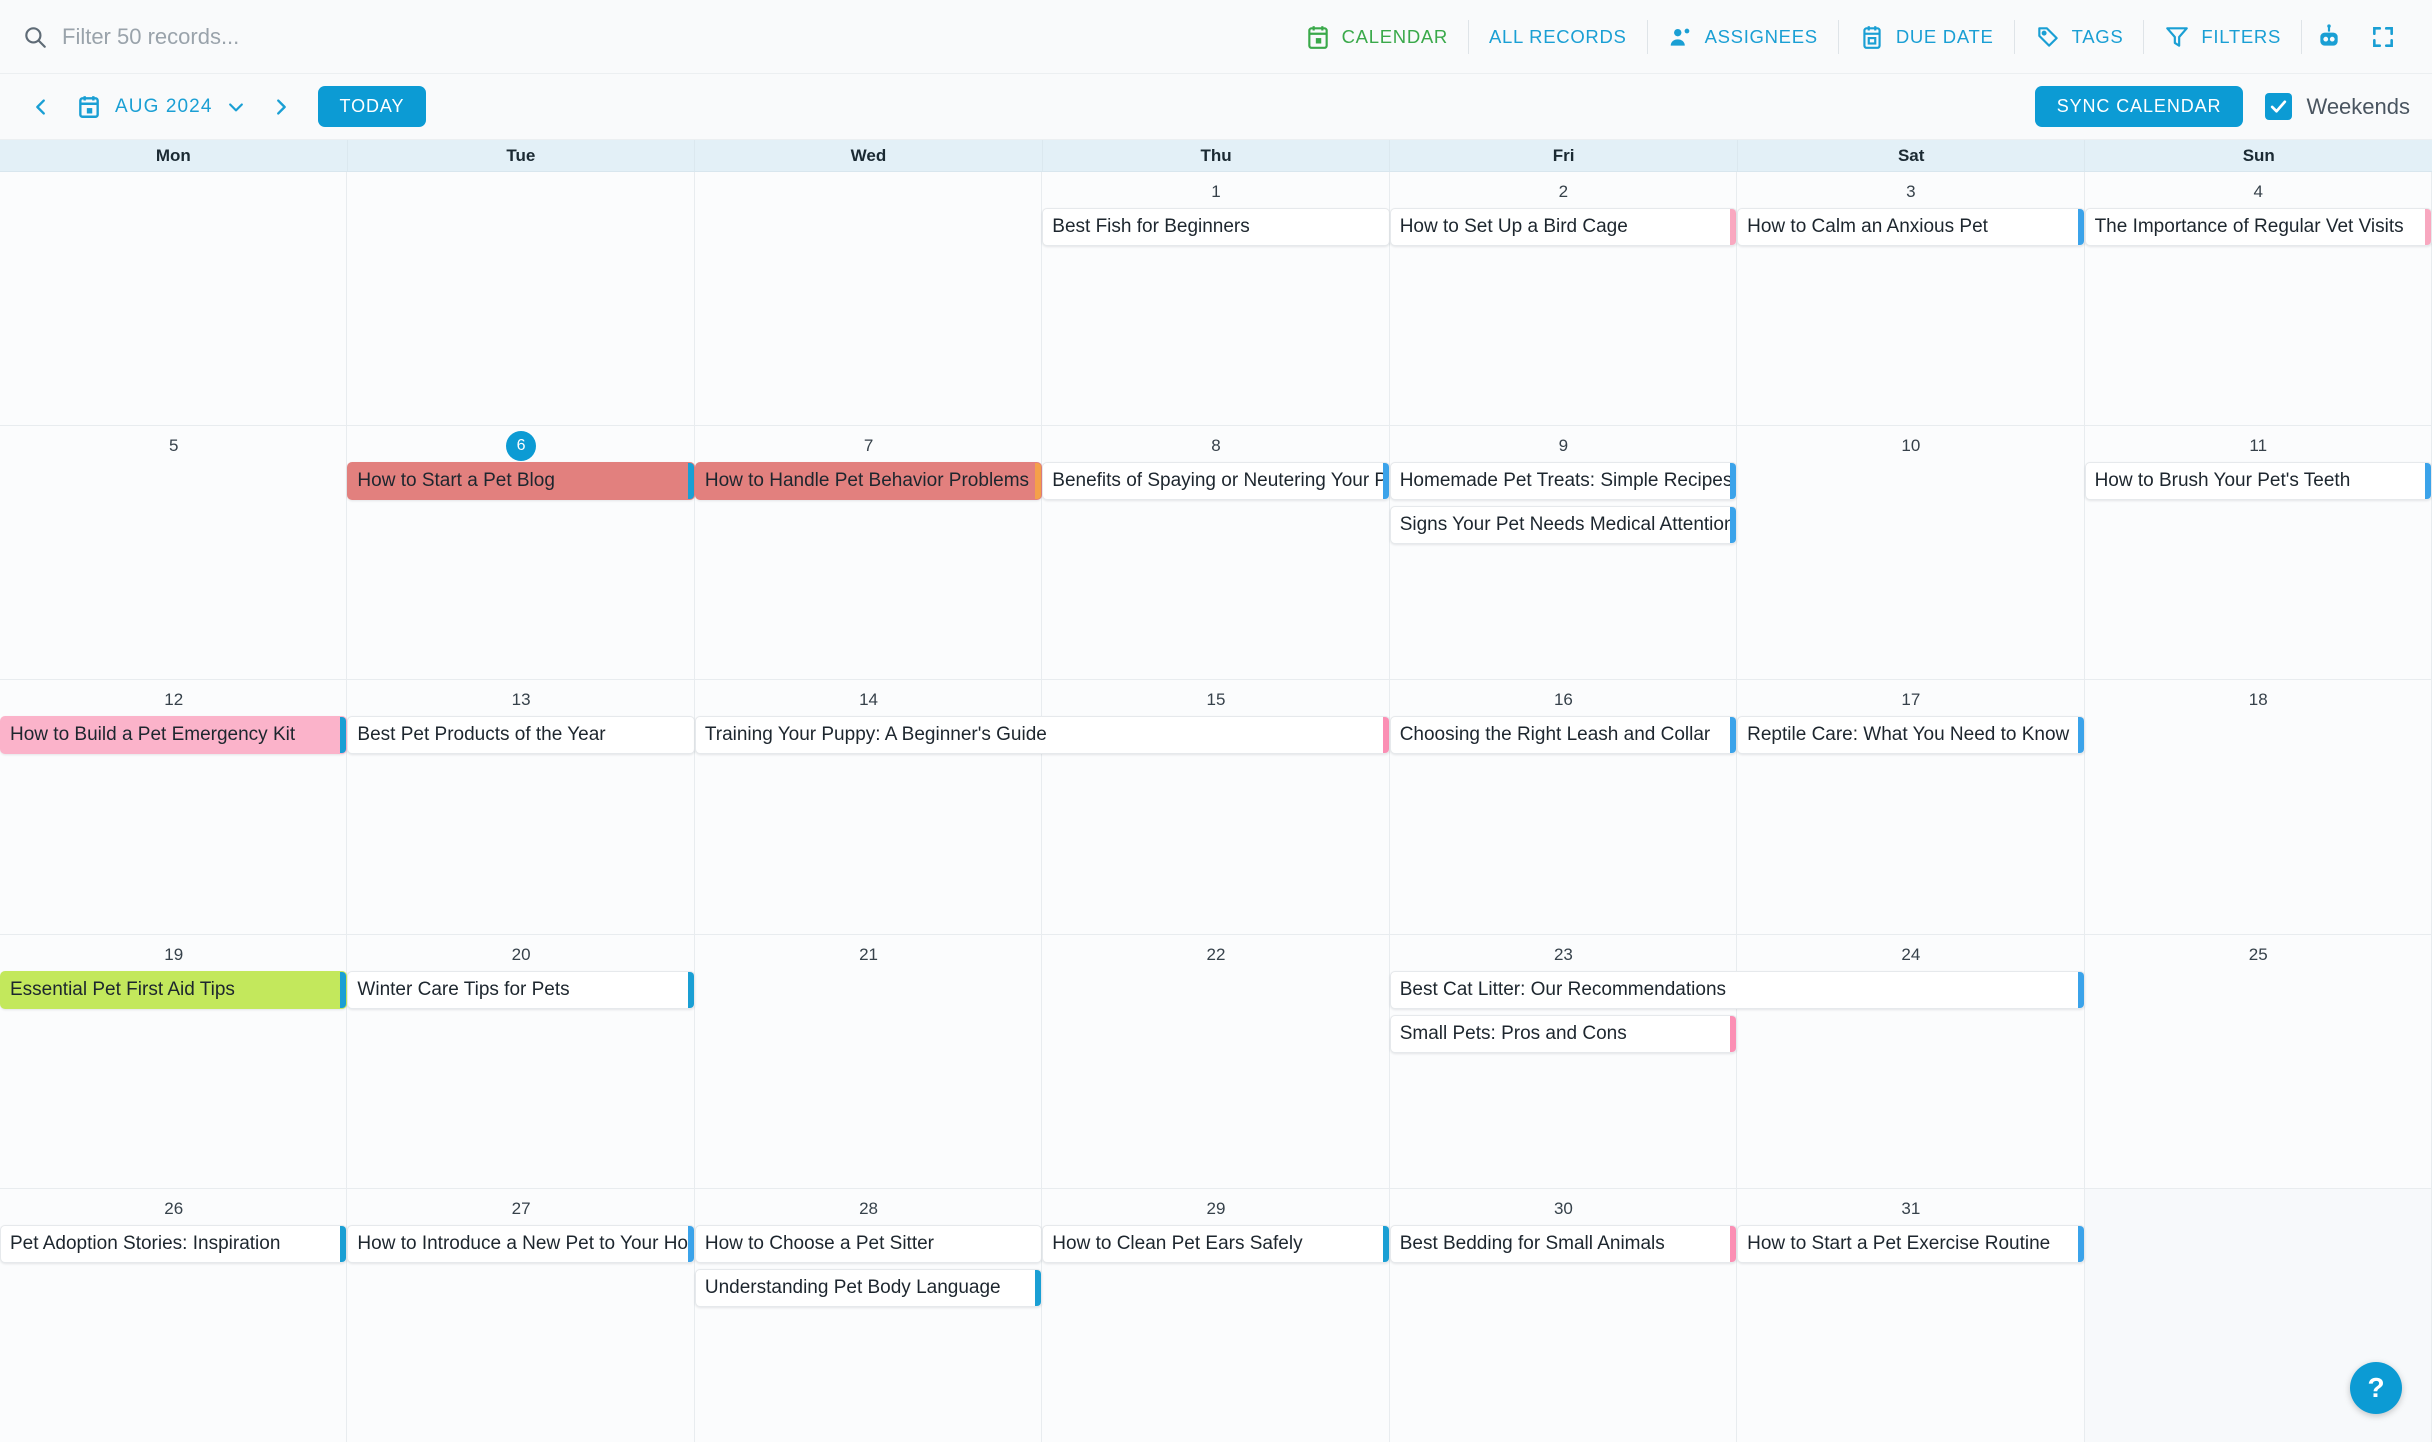 The image size is (2432, 1442). I want to click on calendar-event: How to Start a Pet Blog, so click(521, 481).